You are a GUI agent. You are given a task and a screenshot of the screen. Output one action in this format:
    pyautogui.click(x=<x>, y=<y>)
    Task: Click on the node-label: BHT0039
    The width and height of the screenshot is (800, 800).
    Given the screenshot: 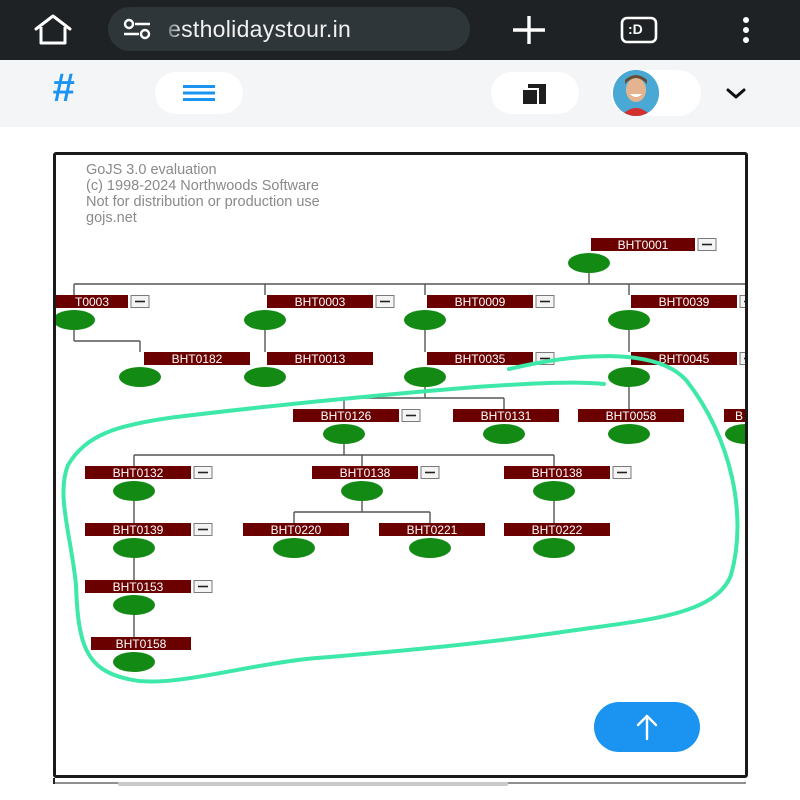 What is the action you would take?
    pyautogui.click(x=684, y=302)
    